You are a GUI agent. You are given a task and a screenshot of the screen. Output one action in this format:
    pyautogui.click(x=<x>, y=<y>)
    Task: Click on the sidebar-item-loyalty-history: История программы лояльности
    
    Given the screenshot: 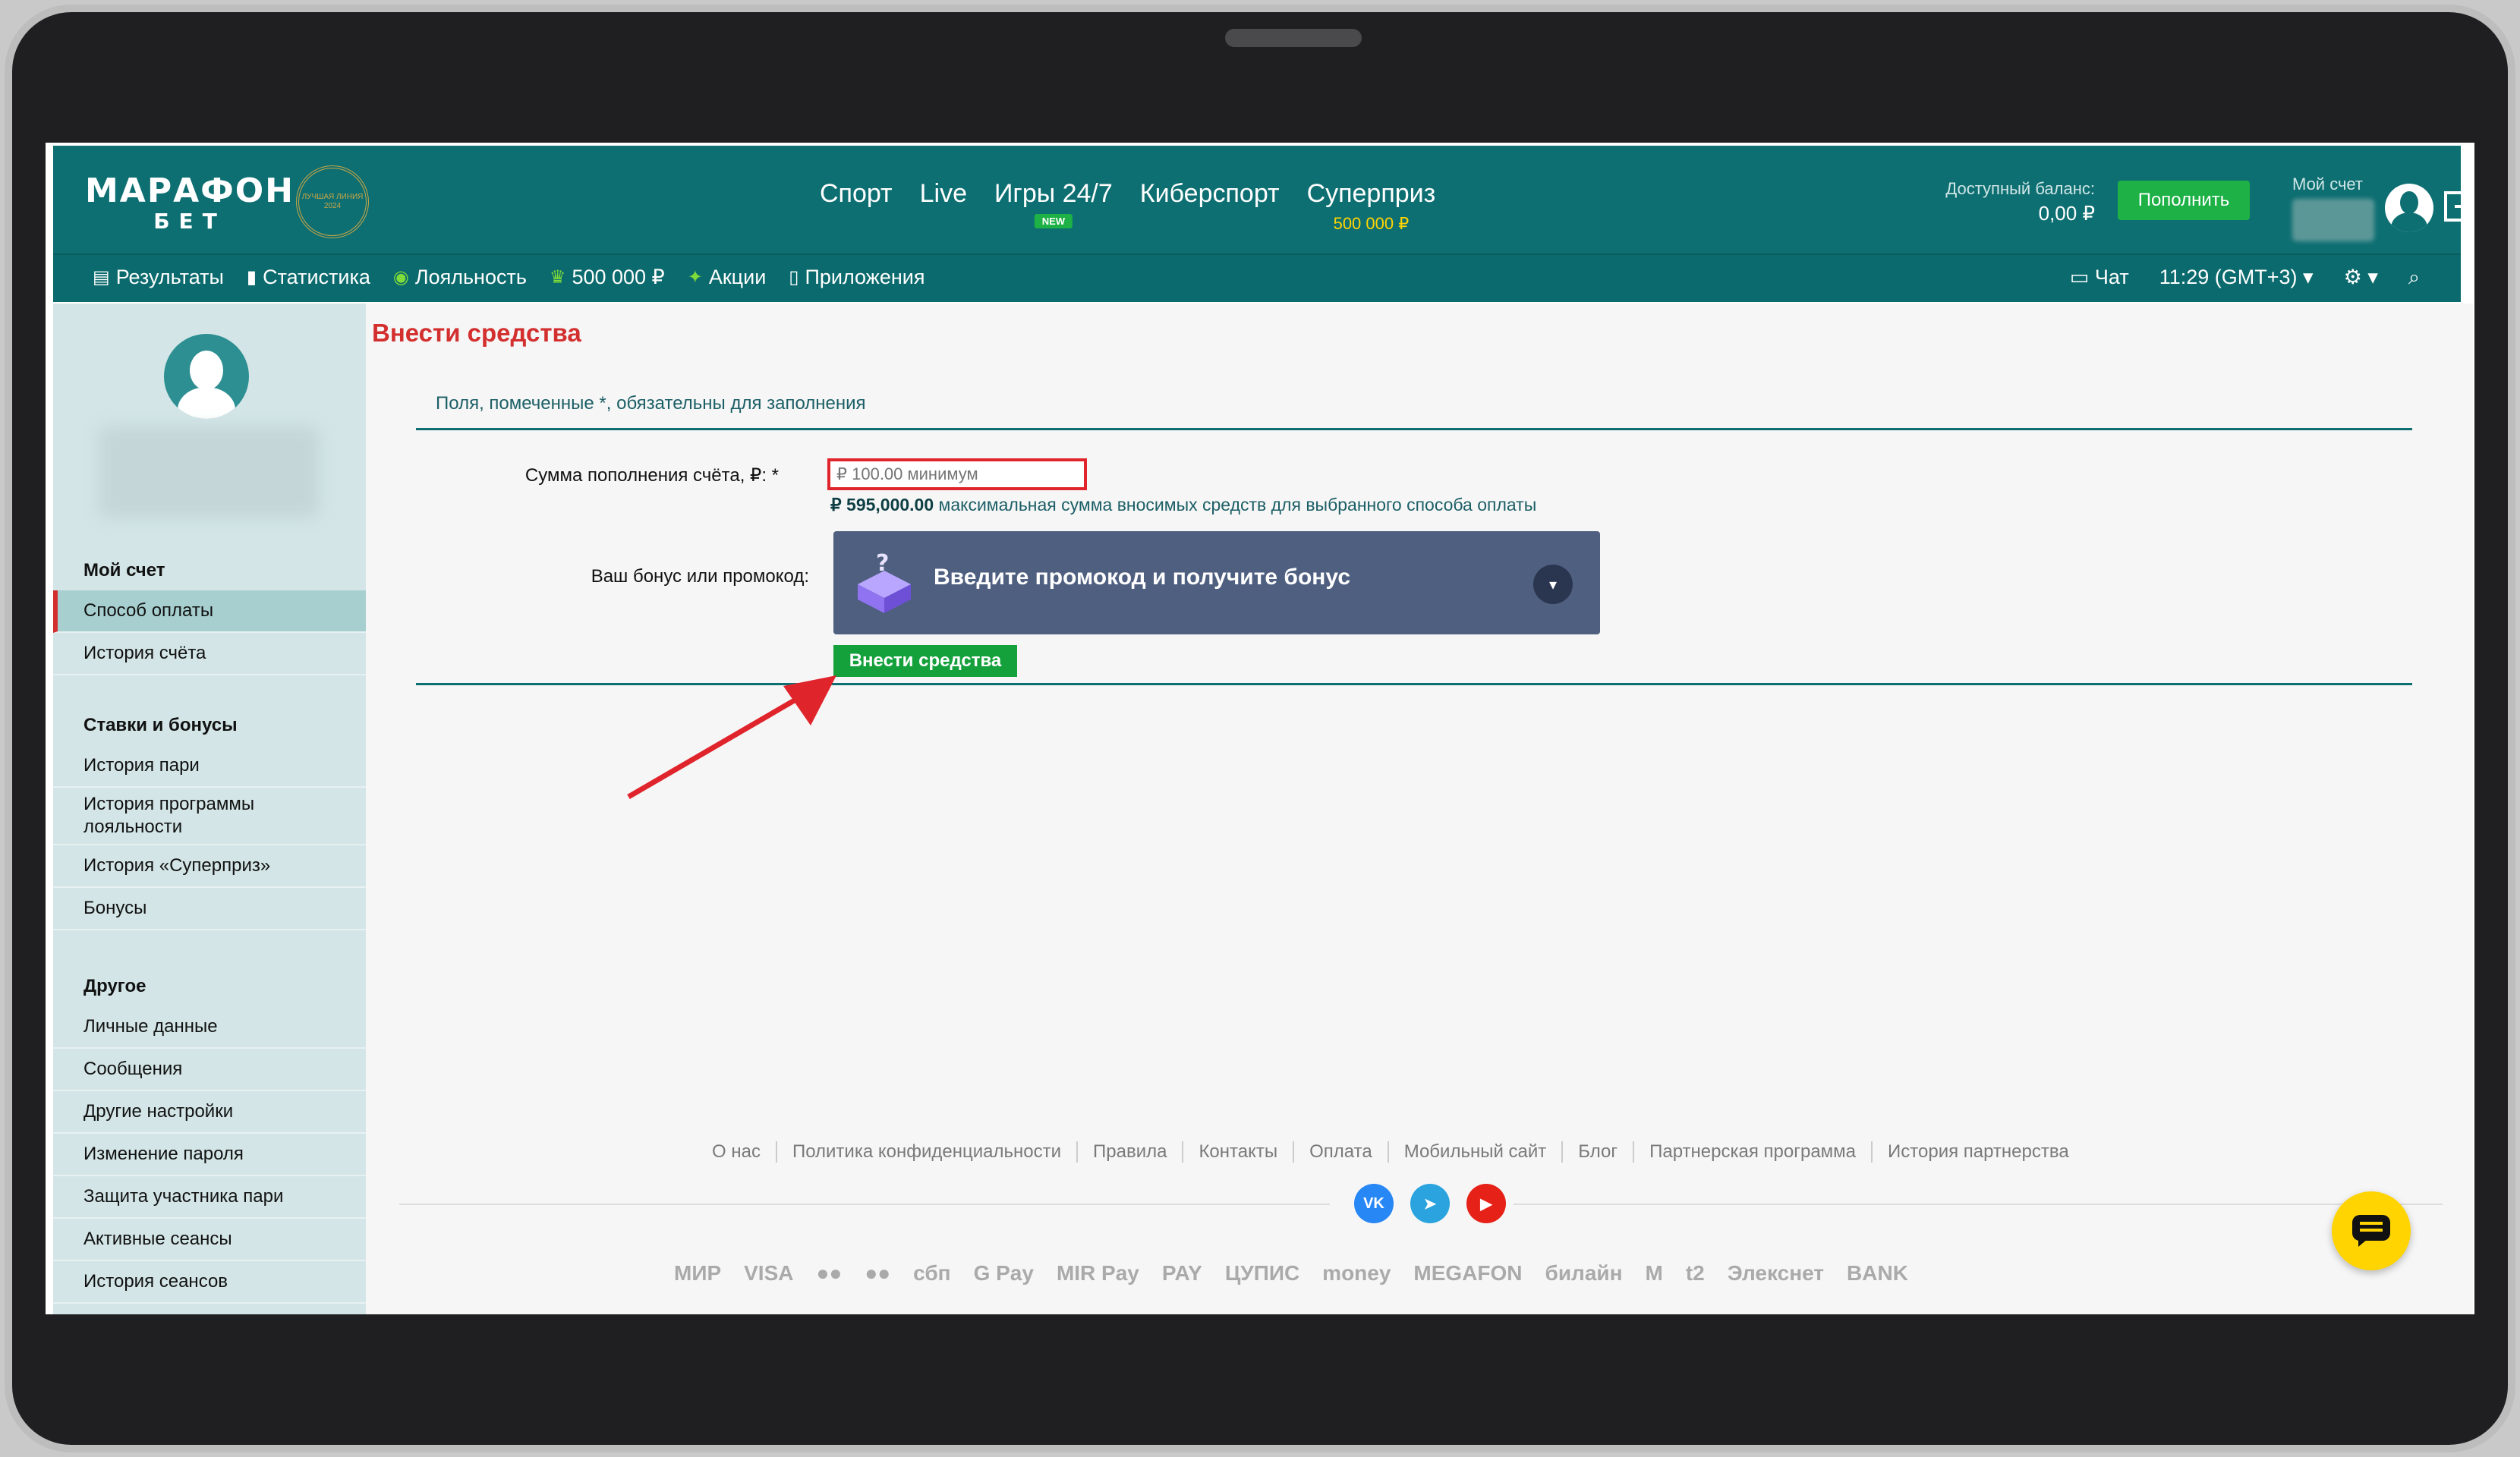 What is the action you would take?
    pyautogui.click(x=209, y=816)
    